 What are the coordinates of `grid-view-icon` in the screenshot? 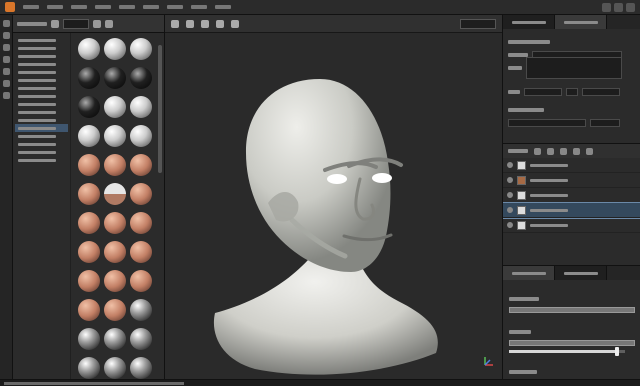 It's located at (97, 23).